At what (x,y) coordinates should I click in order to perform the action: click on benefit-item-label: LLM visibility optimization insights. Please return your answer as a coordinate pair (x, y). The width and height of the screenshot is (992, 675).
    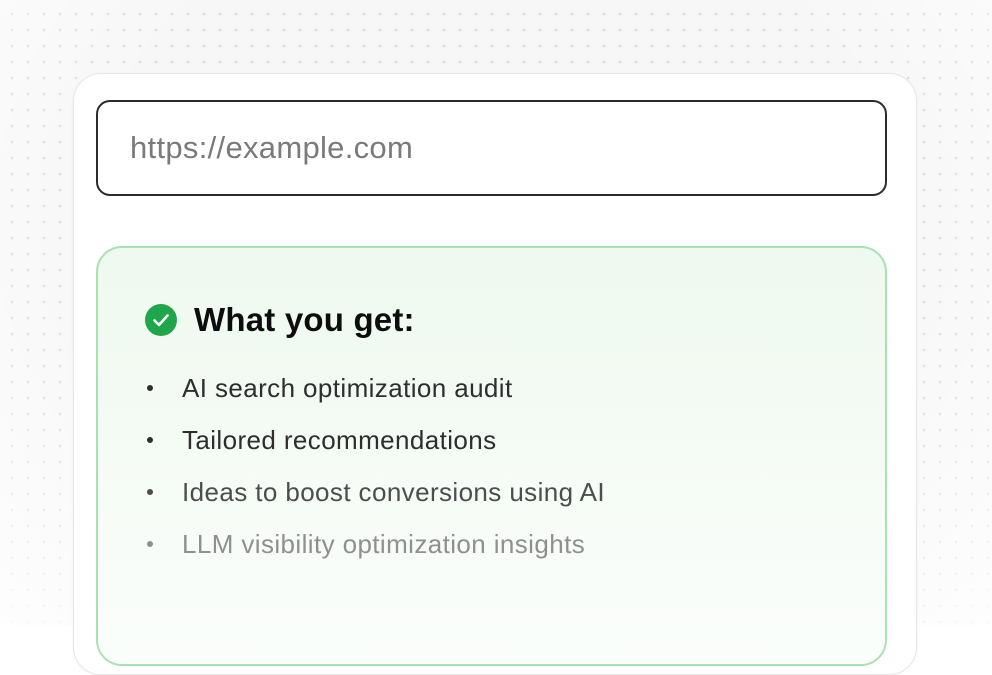
    Looking at the image, I should click on (384, 543).